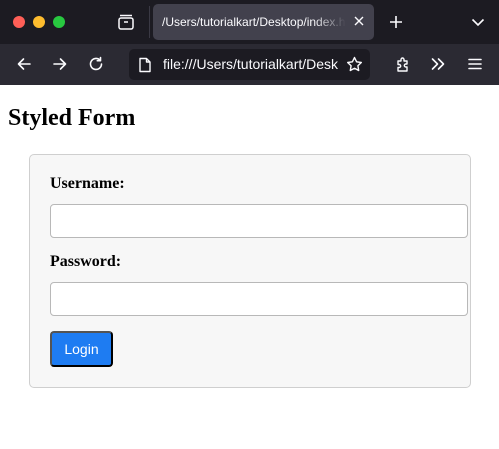 The height and width of the screenshot is (449, 499). Describe the element at coordinates (359, 21) in the screenshot. I see `close-icon` at that location.